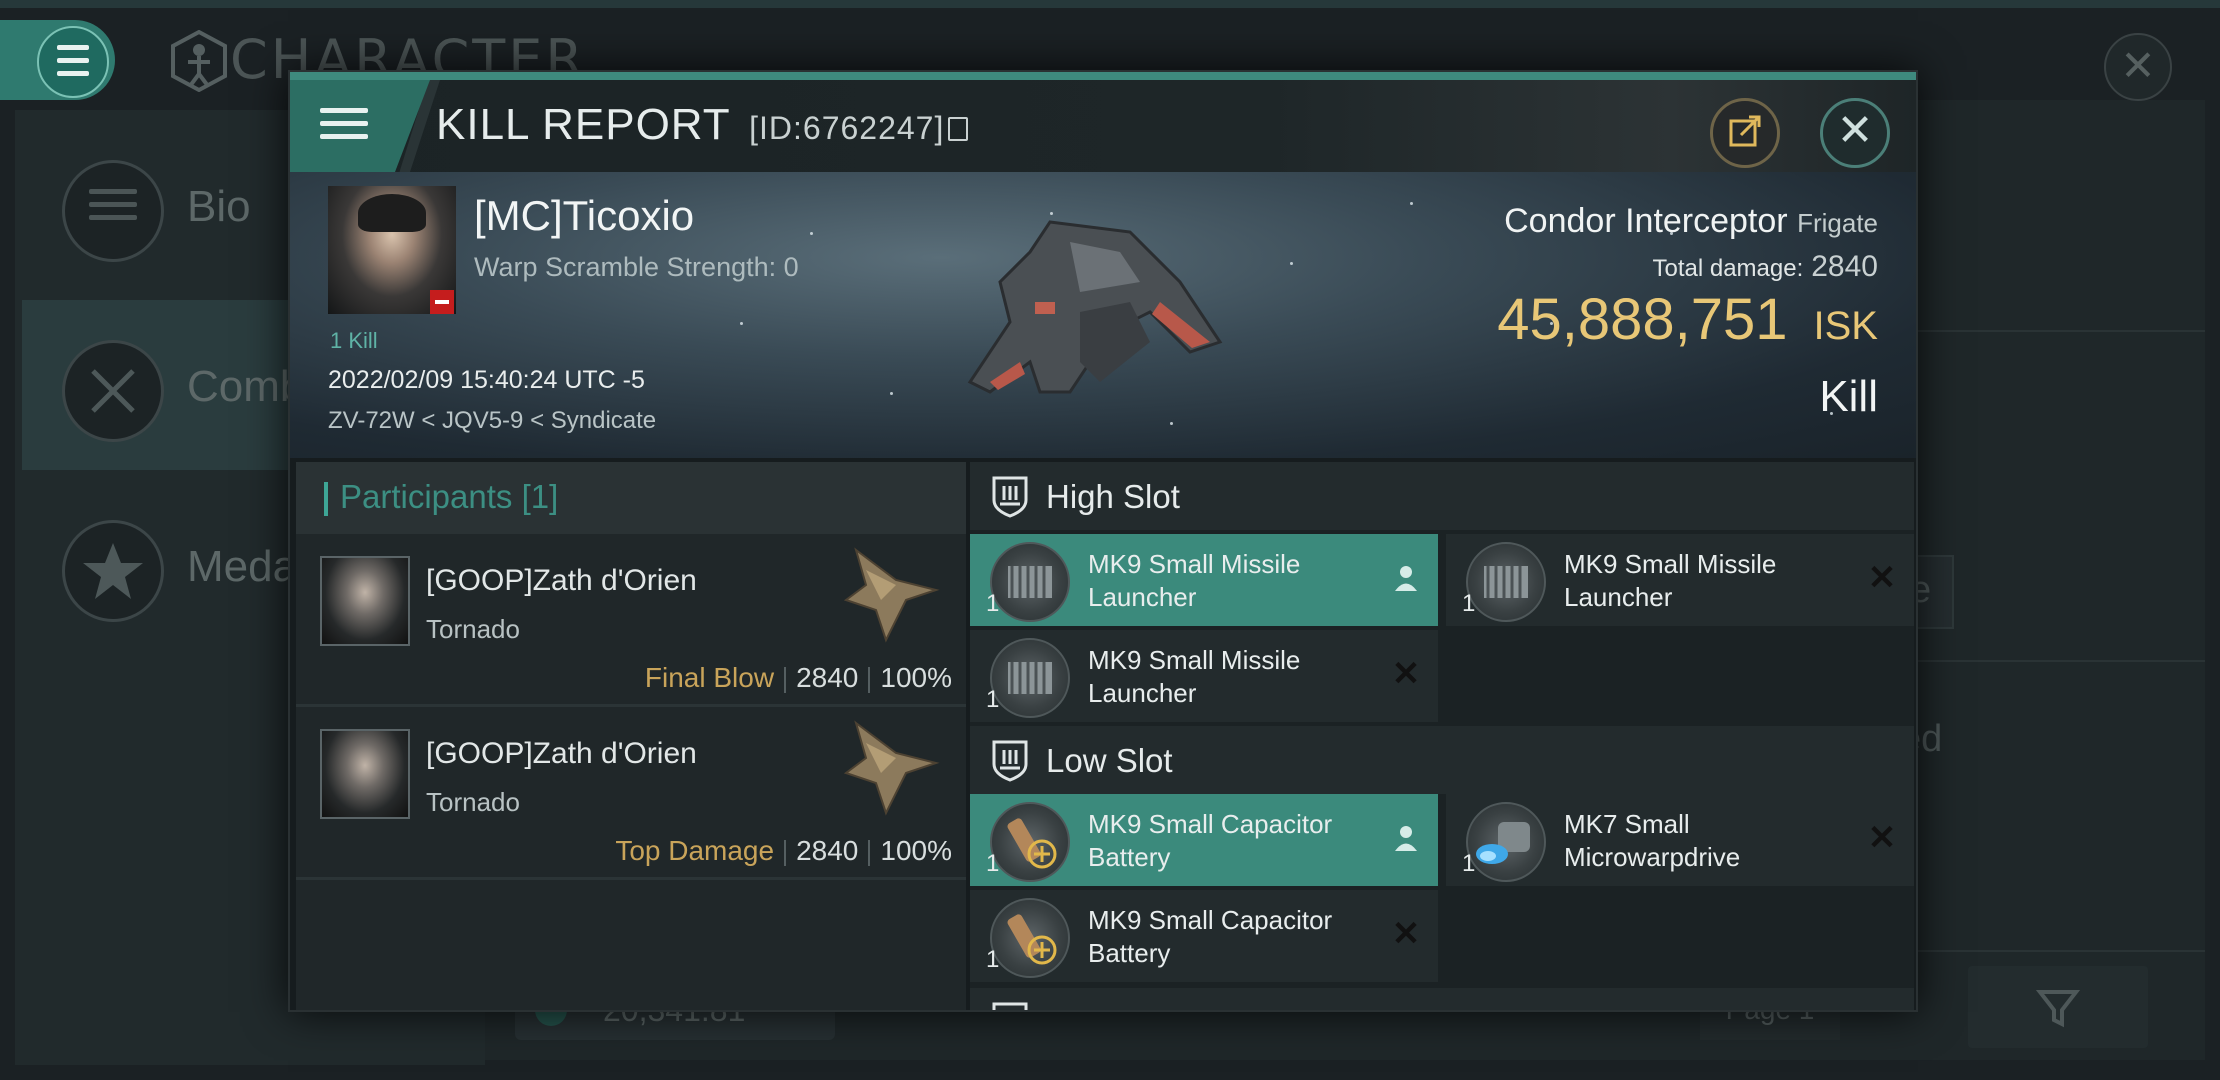  I want to click on ship-name: Condor Interceptor, so click(1646, 221).